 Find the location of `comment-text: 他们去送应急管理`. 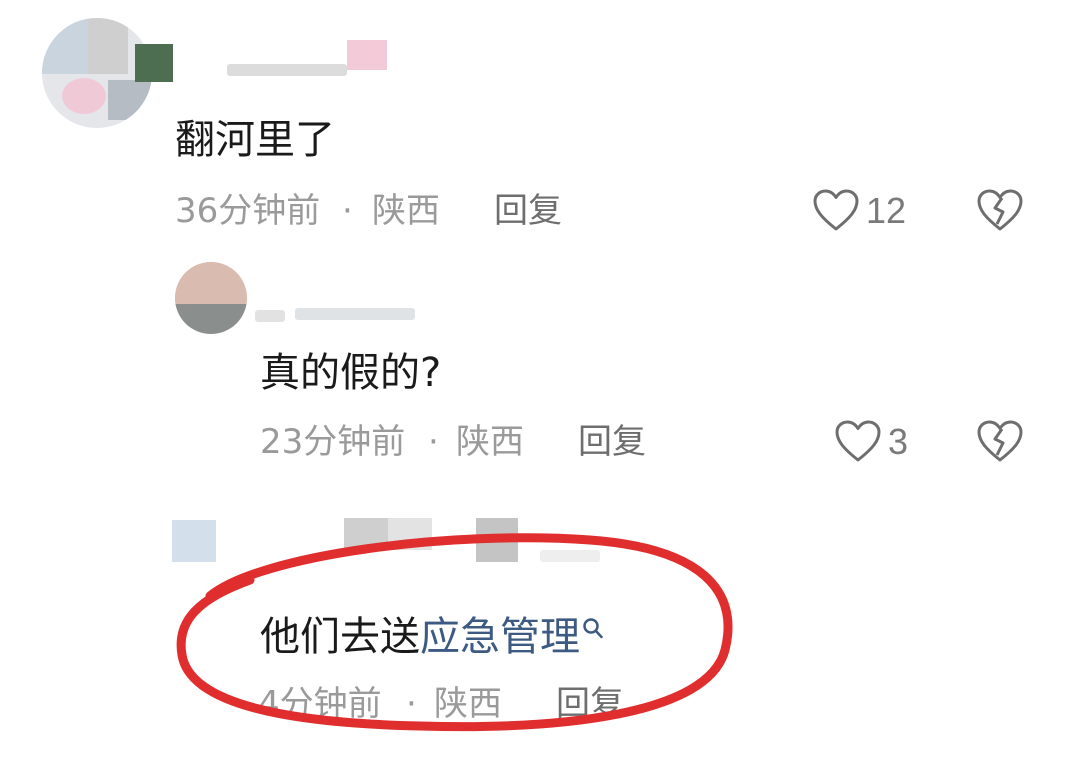

comment-text: 他们去送应急管理 is located at coordinates (432, 637).